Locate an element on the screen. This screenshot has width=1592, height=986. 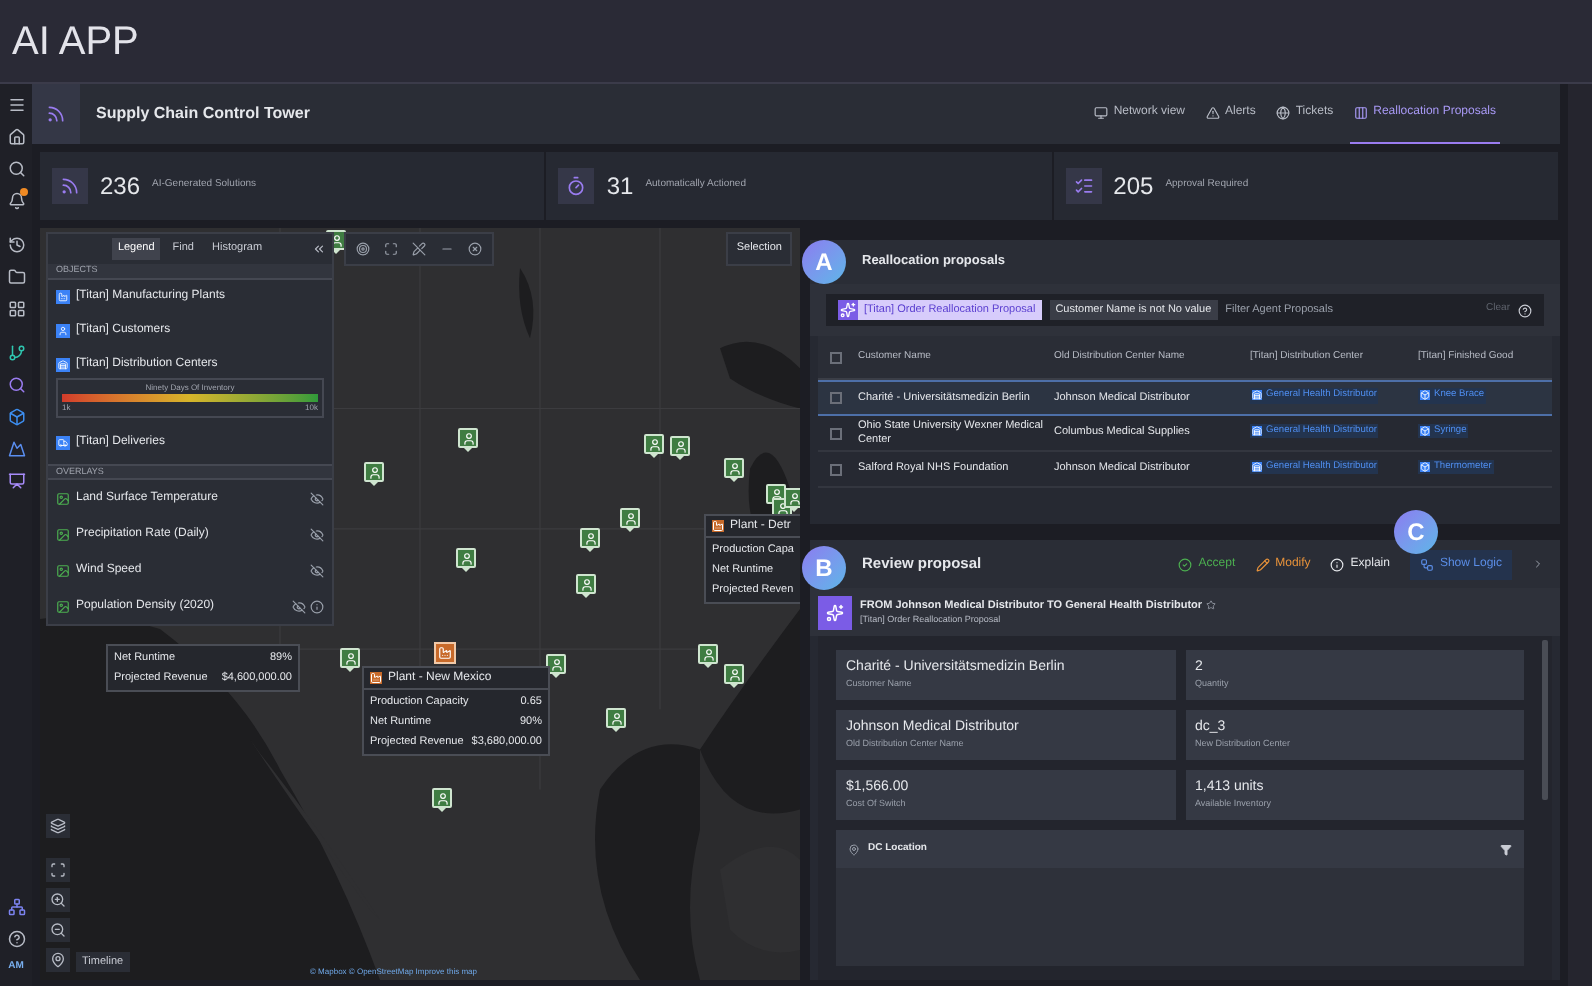
minus-icon is located at coordinates (447, 249).